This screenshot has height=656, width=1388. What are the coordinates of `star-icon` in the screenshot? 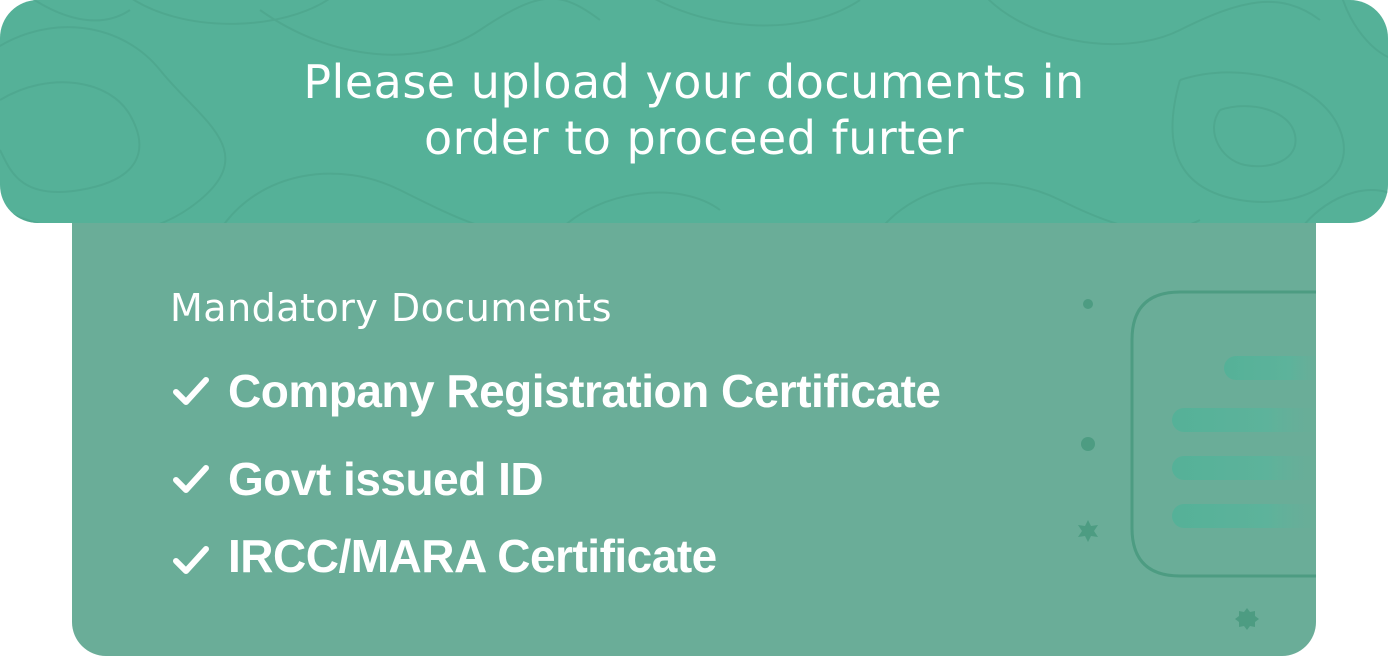 It's located at (1088, 531).